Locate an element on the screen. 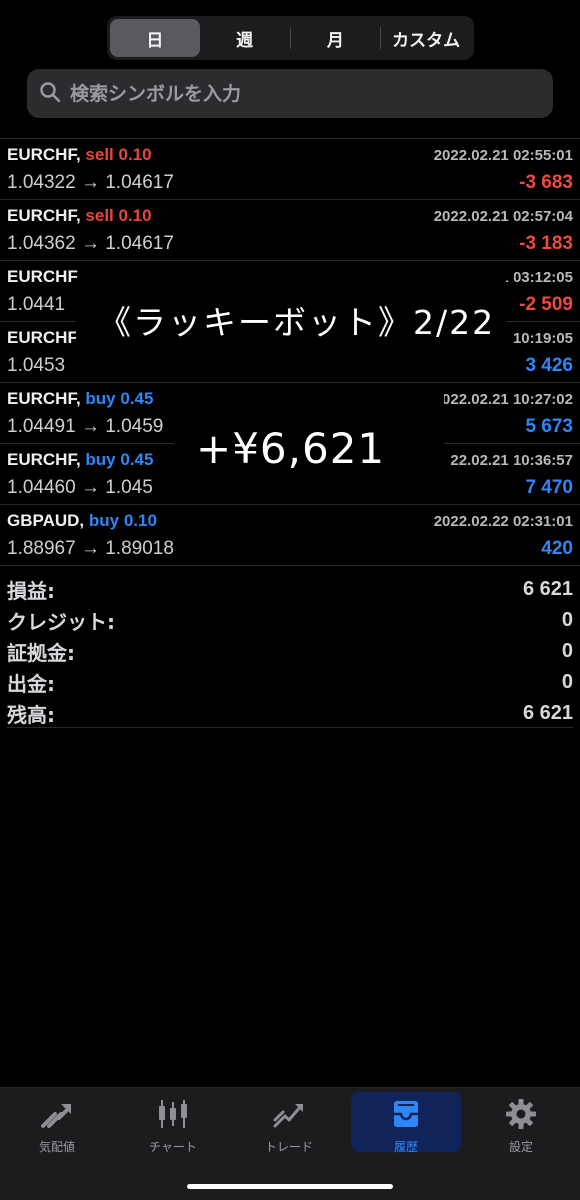 Image resolution: width=580 pixels, height=1200 pixels. summary-row-withdrawal: 出金: 0 is located at coordinates (290, 682).